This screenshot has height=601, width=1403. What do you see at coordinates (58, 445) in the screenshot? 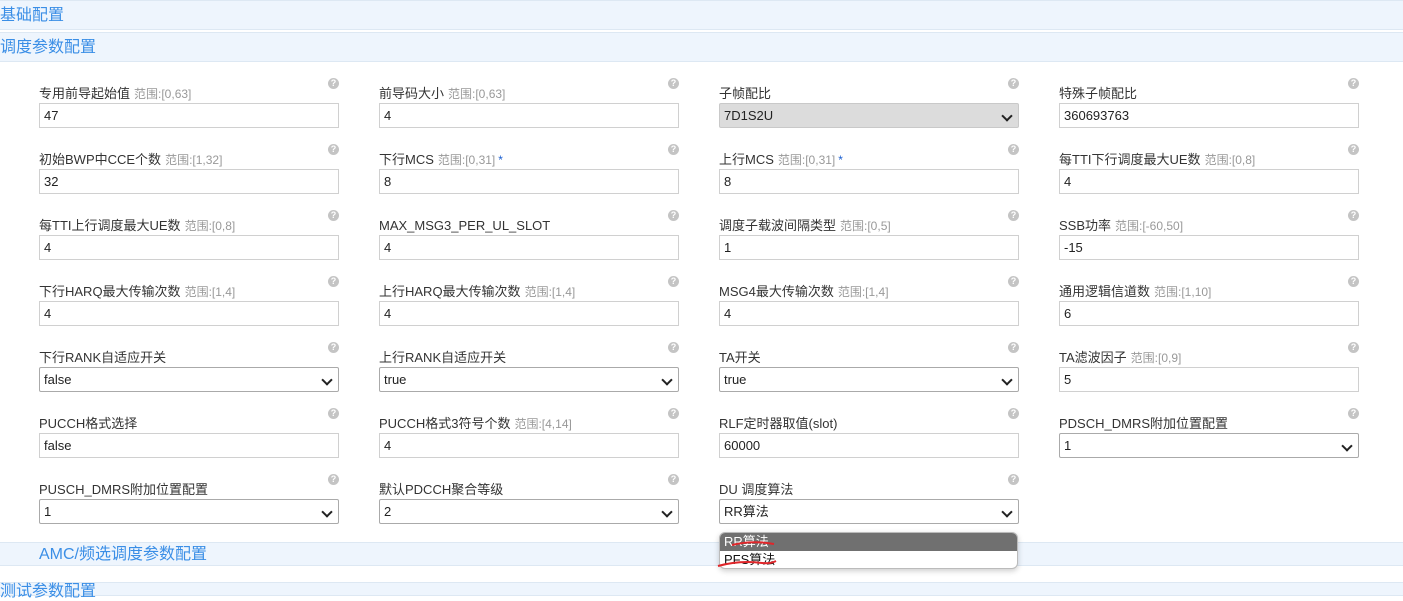
I see `field-value: false` at bounding box center [58, 445].